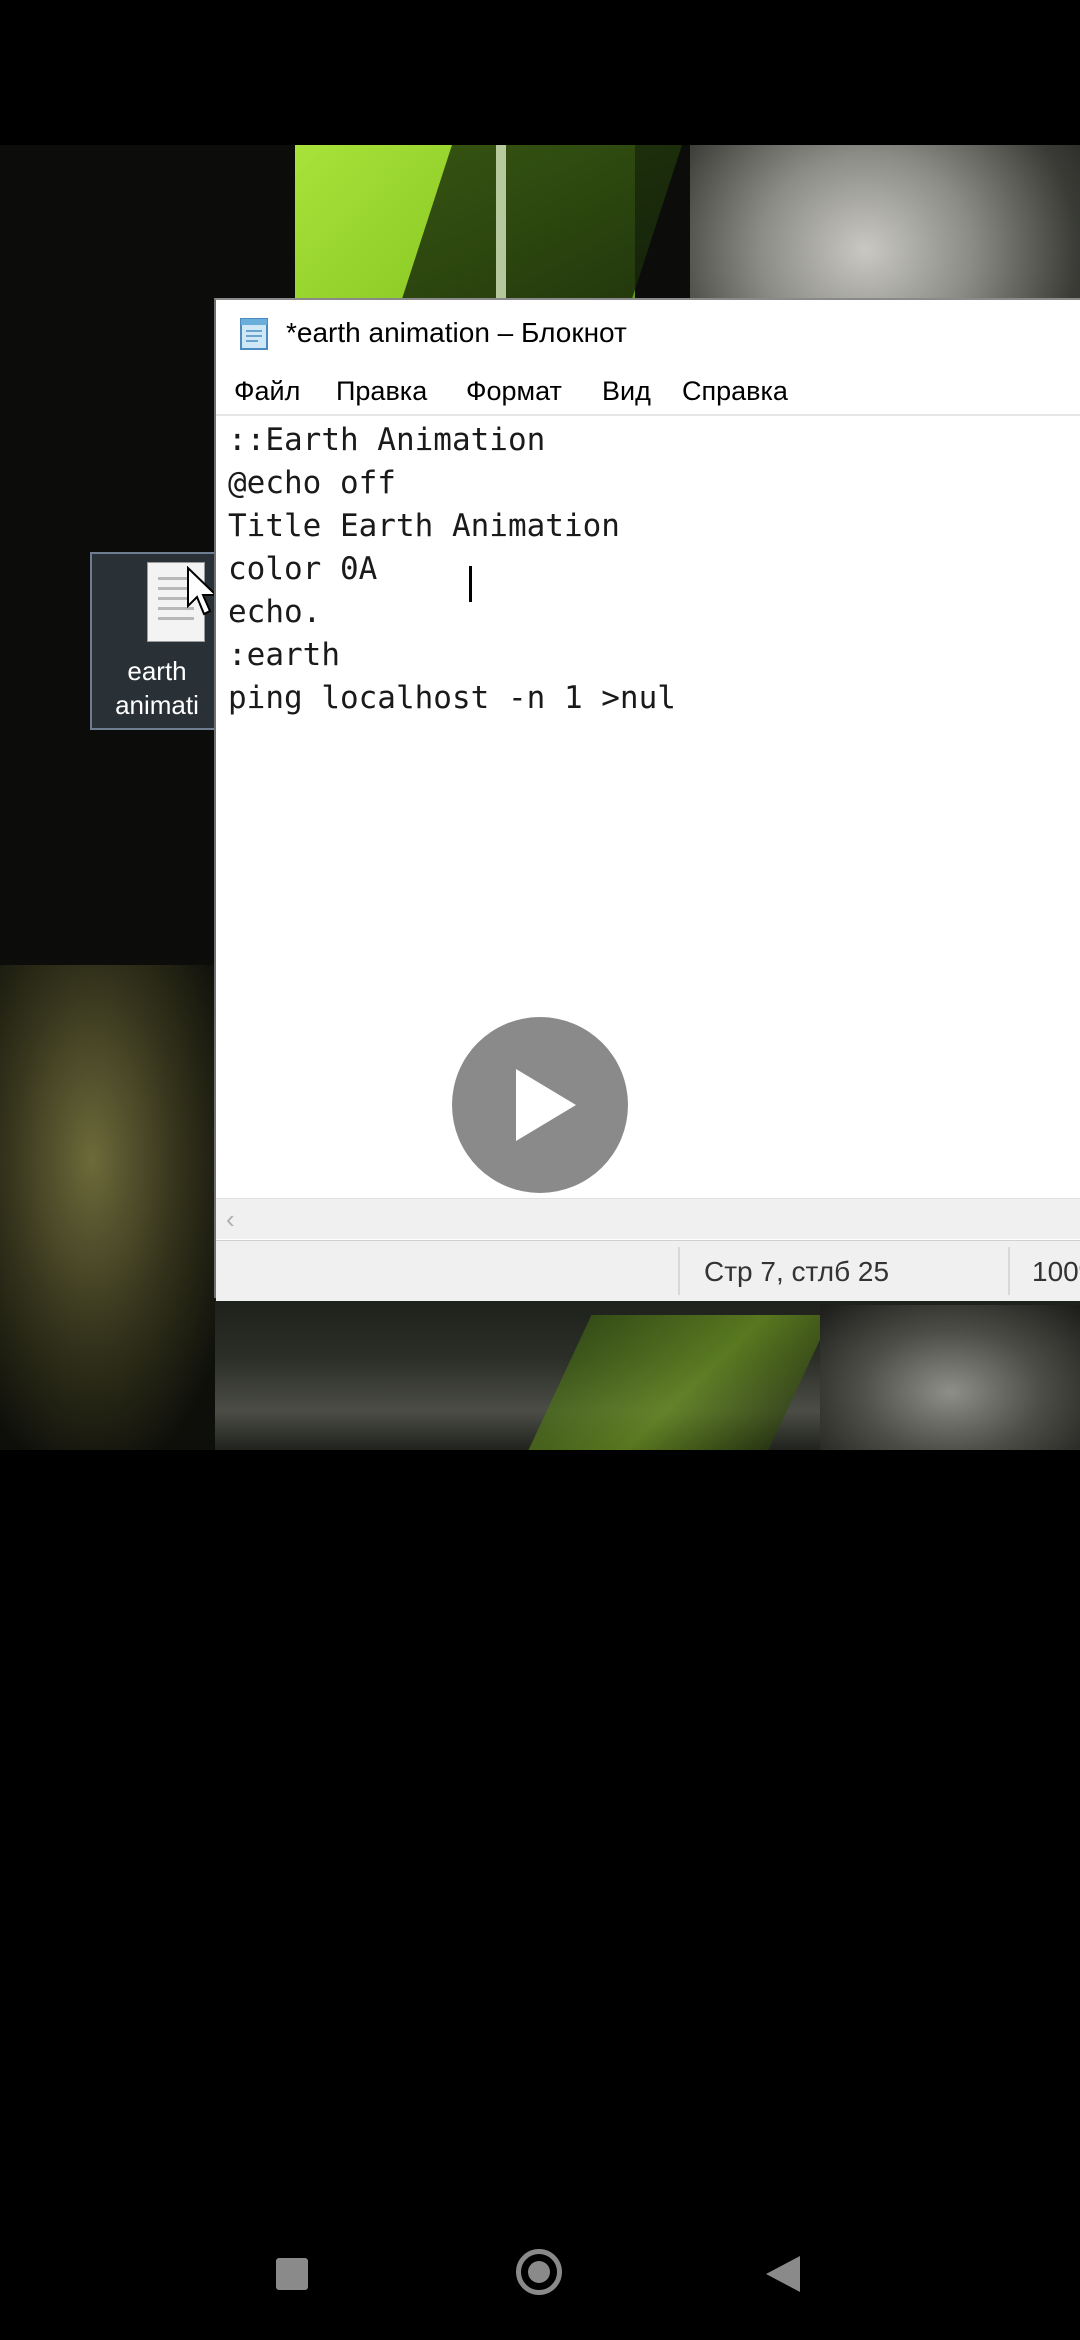  I want to click on code-line: :earth, so click(284, 655).